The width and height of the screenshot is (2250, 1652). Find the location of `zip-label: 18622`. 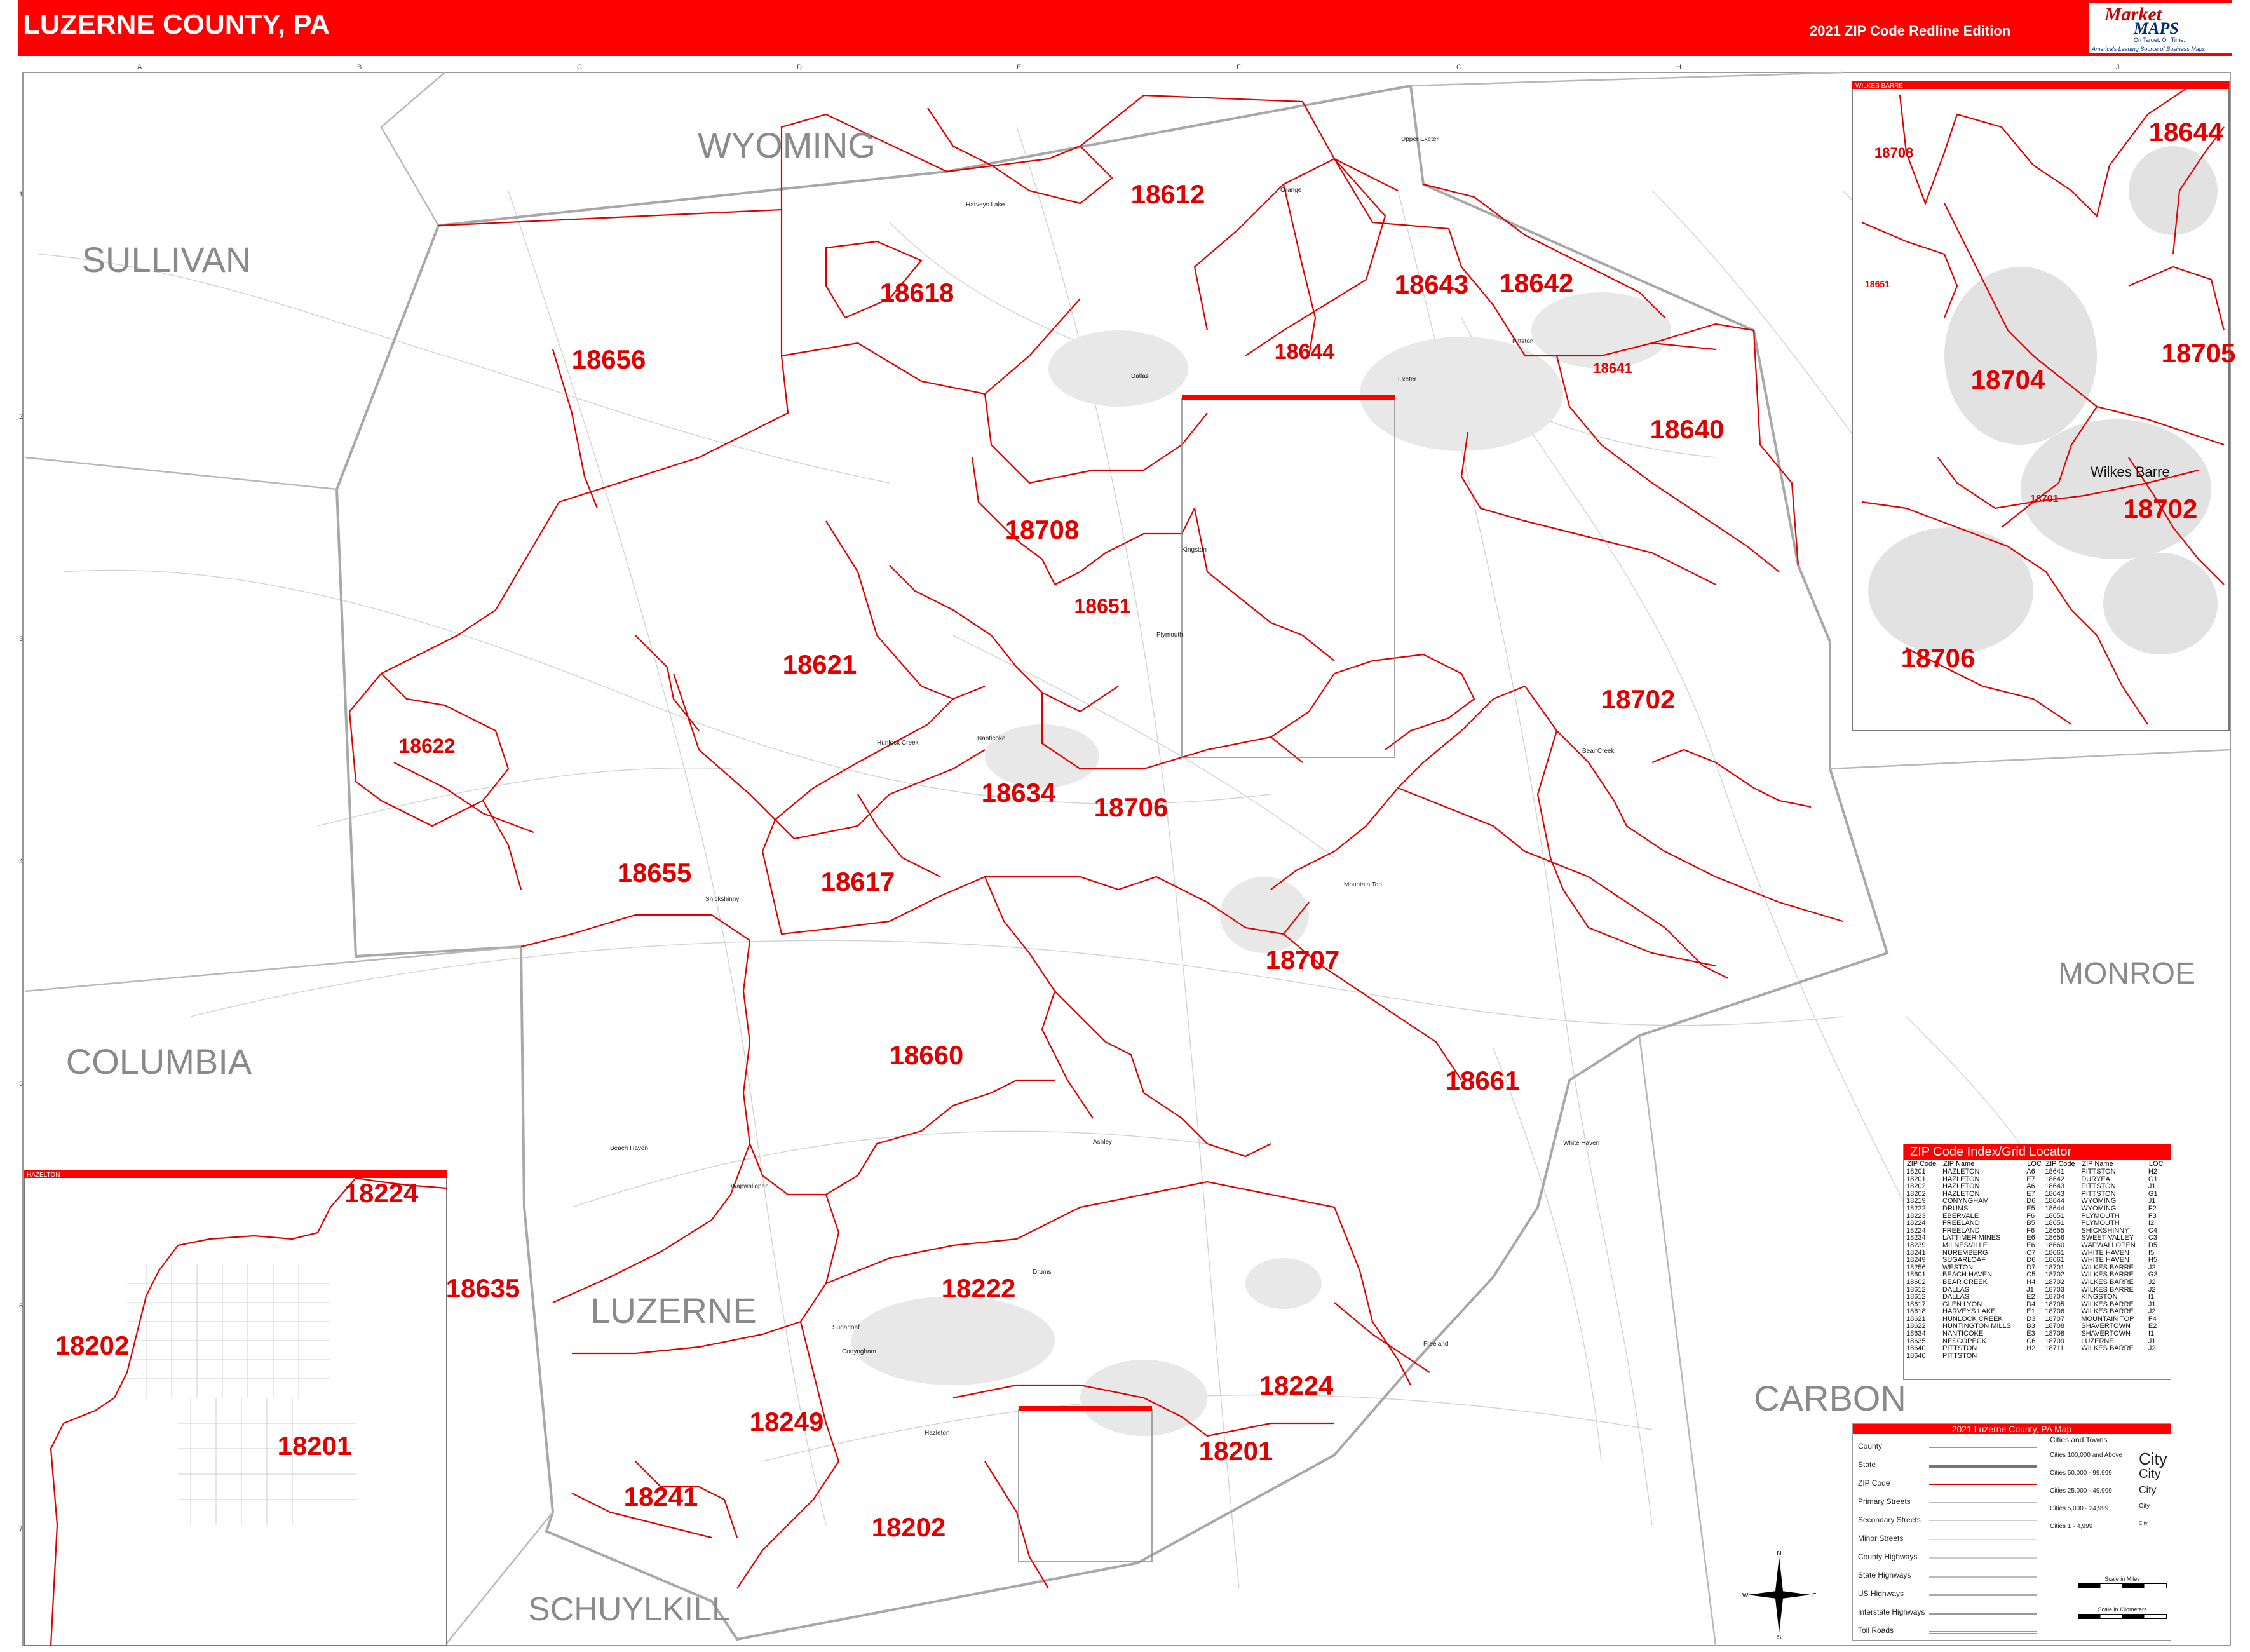

zip-label: 18622 is located at coordinates (427, 746).